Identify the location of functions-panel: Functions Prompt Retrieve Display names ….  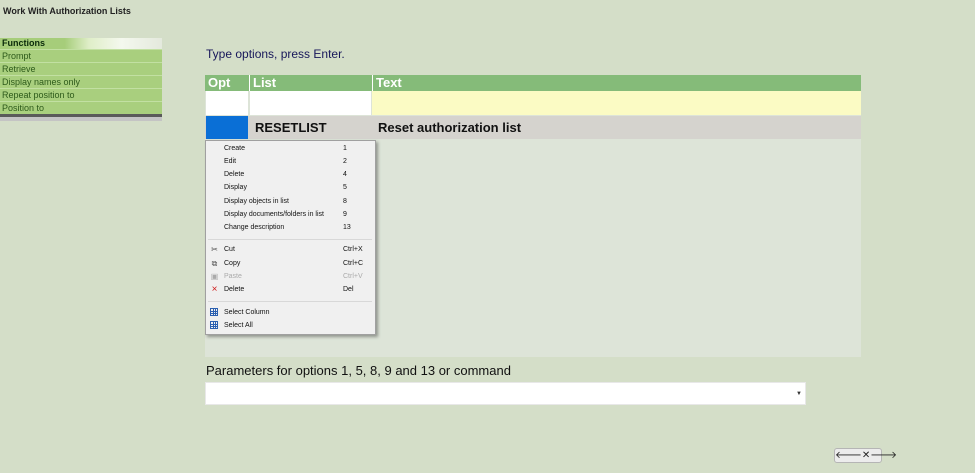
(81, 79).